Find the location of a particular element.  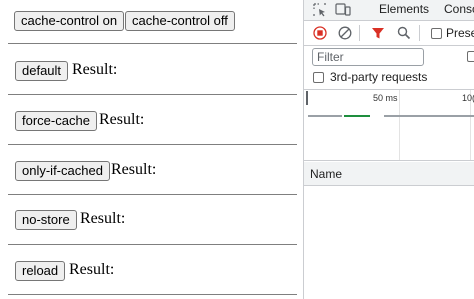

name-column-header: Name is located at coordinates (389, 174).